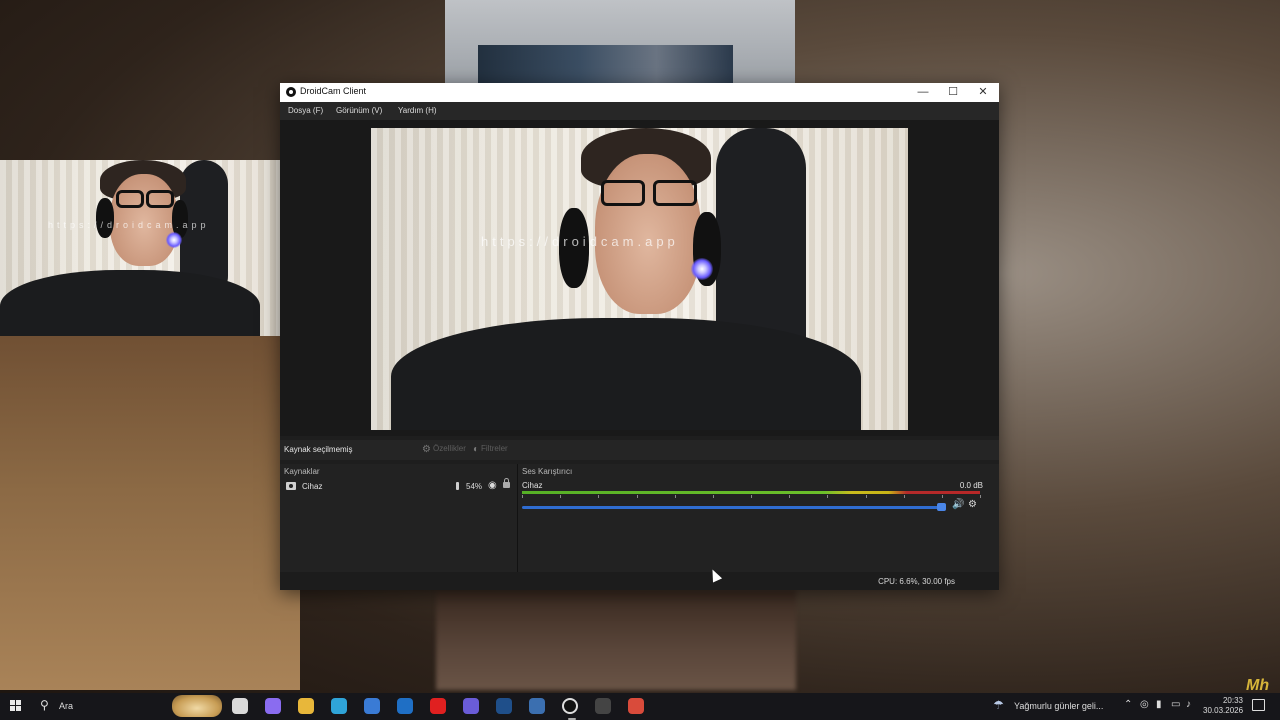 The image size is (1280, 720). Describe the element at coordinates (923, 92) in the screenshot. I see `minimize-button: —` at that location.